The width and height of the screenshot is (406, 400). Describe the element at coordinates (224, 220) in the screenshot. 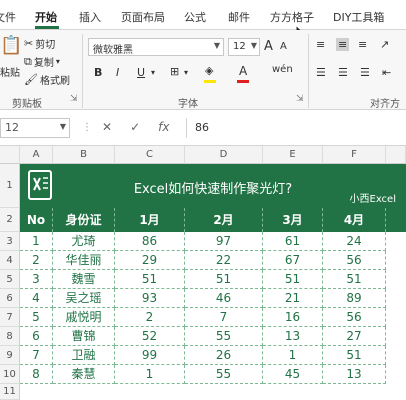

I see `header-cell-feb: 2月` at that location.